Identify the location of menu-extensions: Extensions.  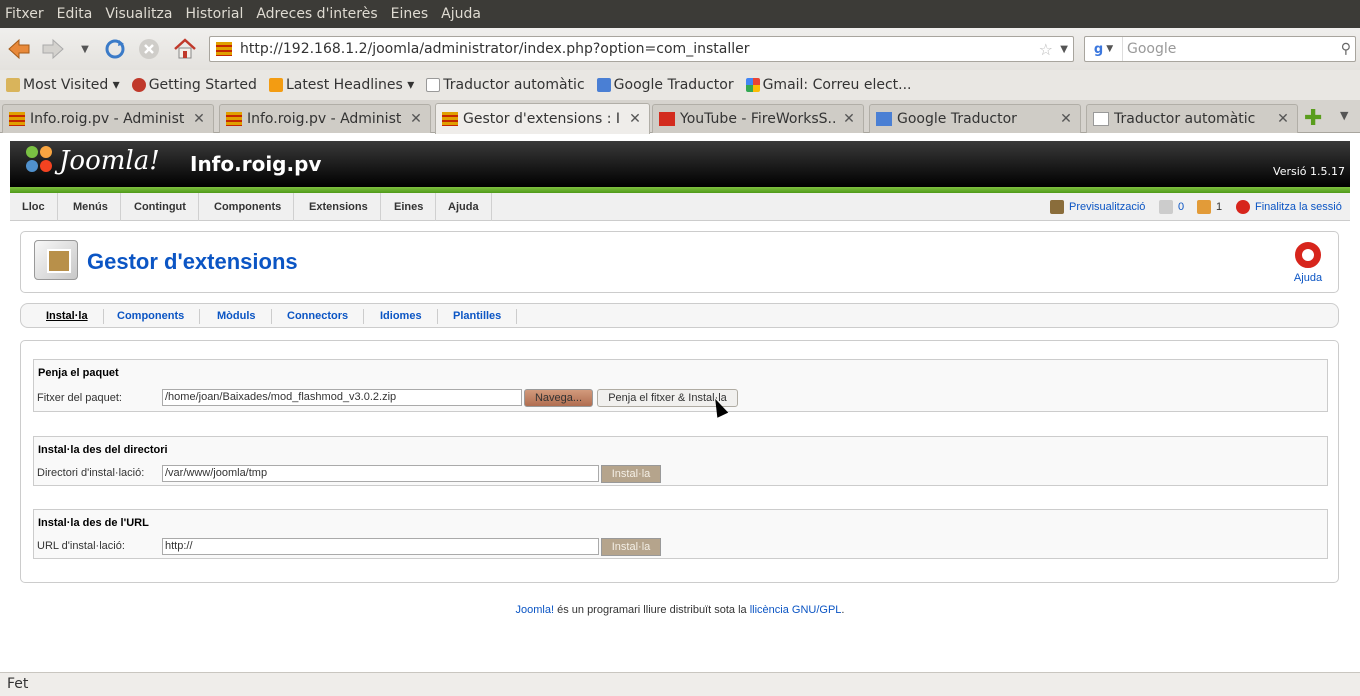
(339, 207).